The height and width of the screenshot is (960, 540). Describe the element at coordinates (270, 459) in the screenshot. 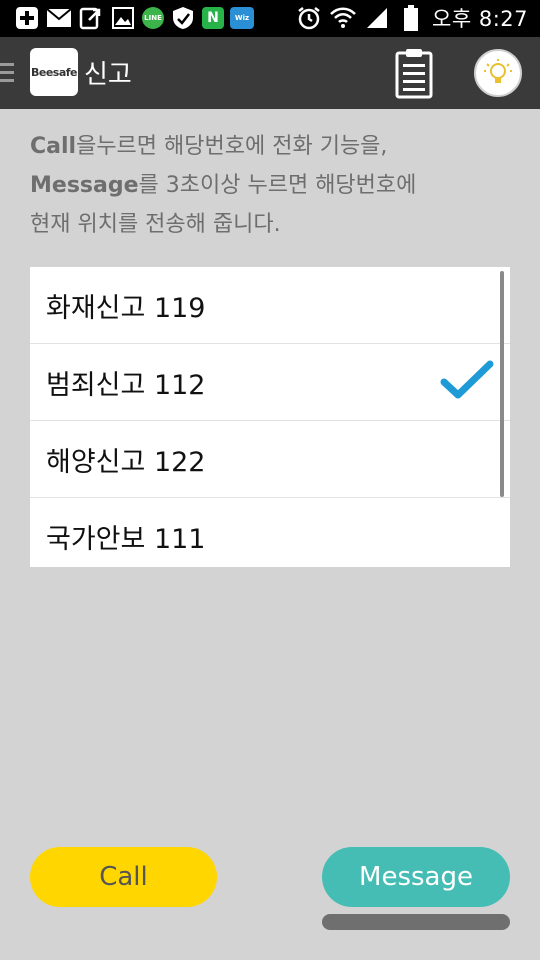

I see `list-item-maritime: 해양신고 122` at that location.